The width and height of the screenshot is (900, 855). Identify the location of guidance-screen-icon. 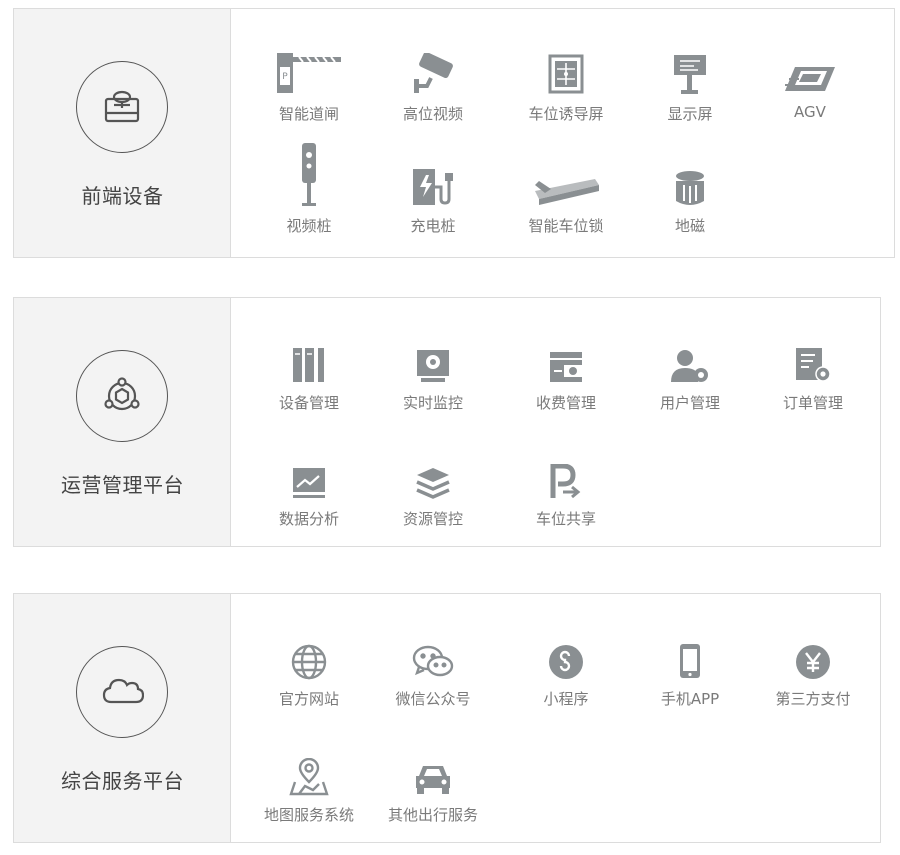
(566, 74).